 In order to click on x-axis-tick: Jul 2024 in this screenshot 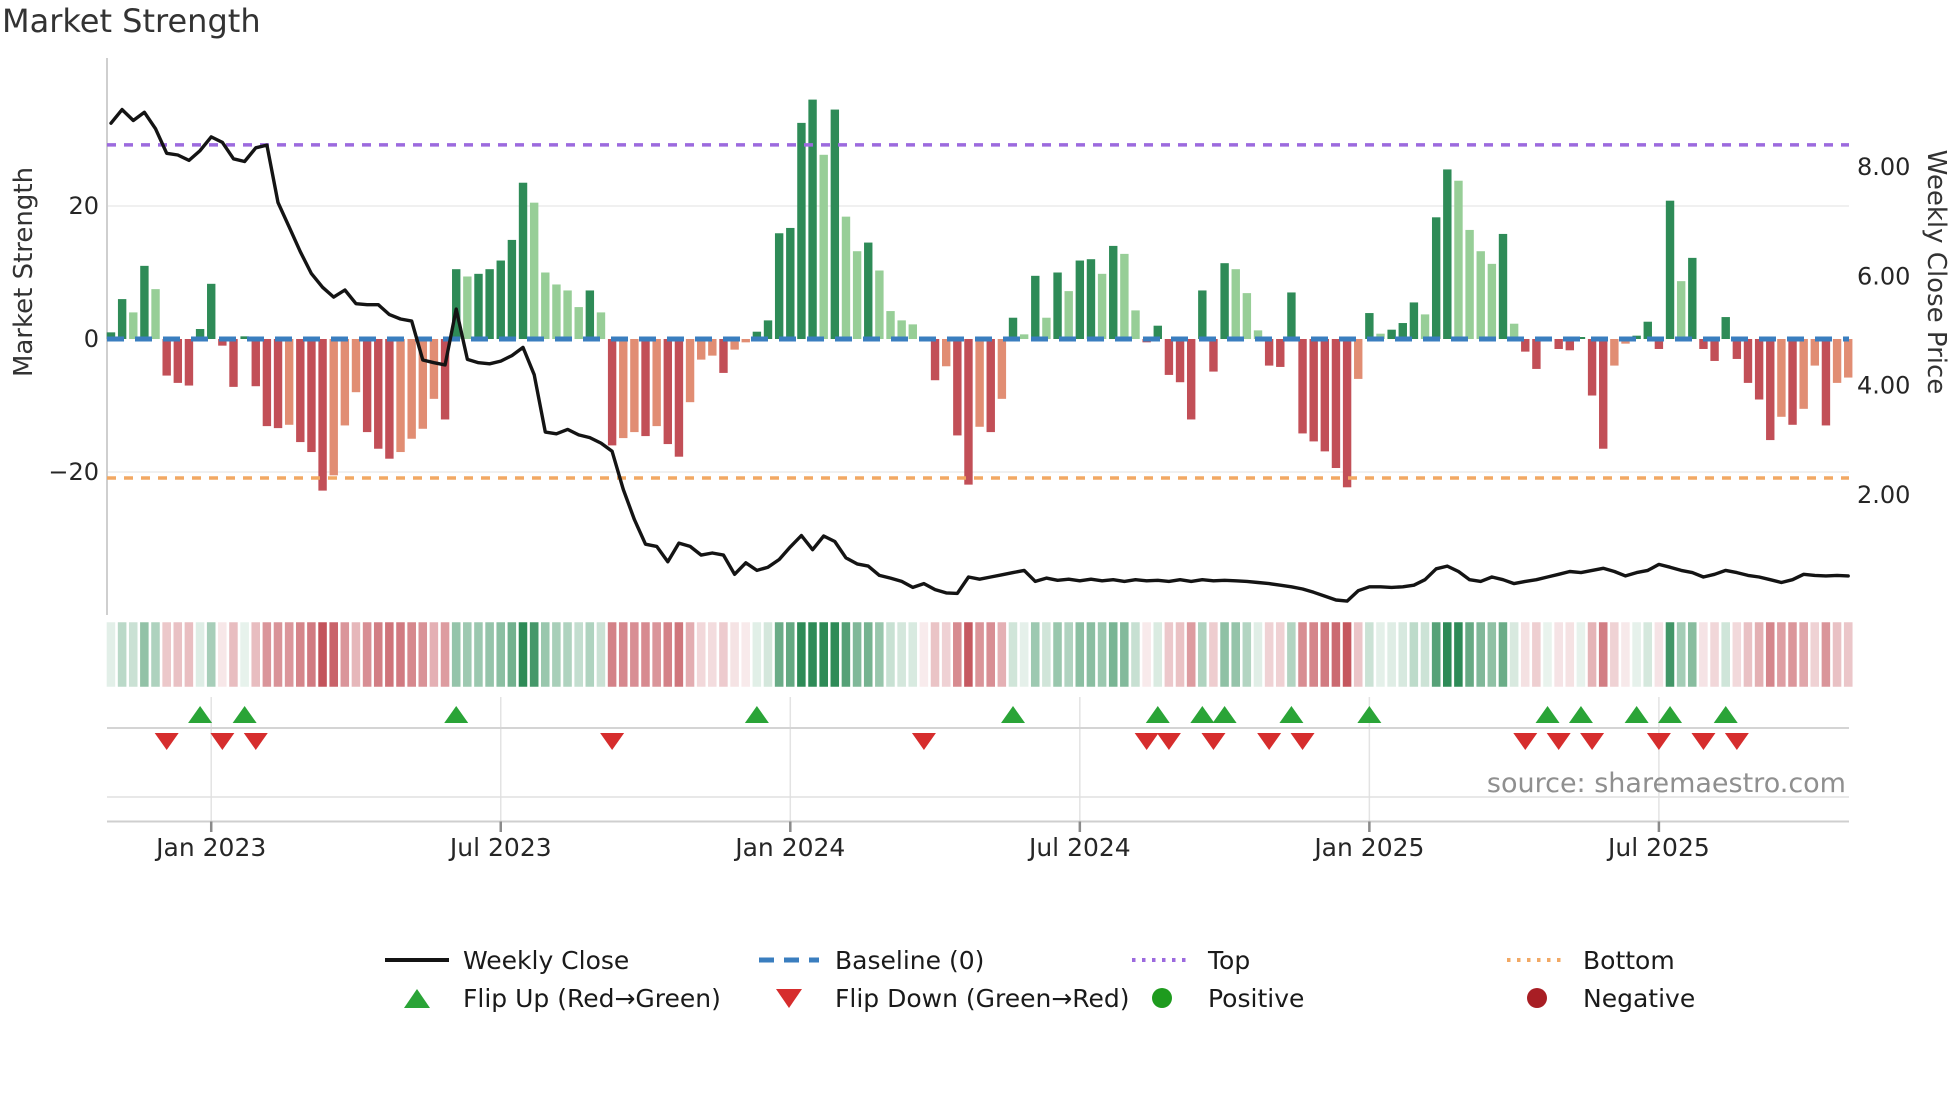, I will do `click(1079, 847)`.